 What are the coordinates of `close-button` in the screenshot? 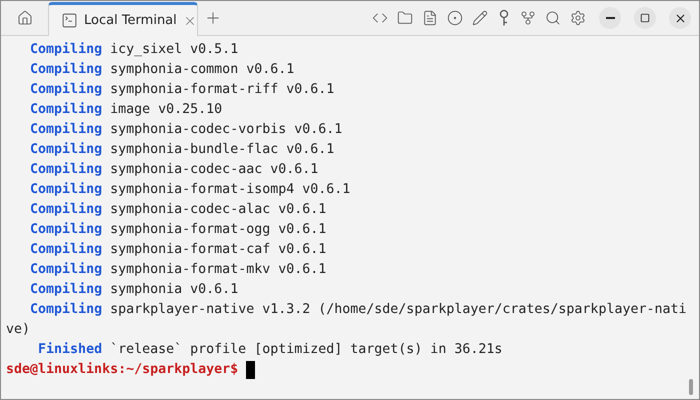 It's located at (680, 18).